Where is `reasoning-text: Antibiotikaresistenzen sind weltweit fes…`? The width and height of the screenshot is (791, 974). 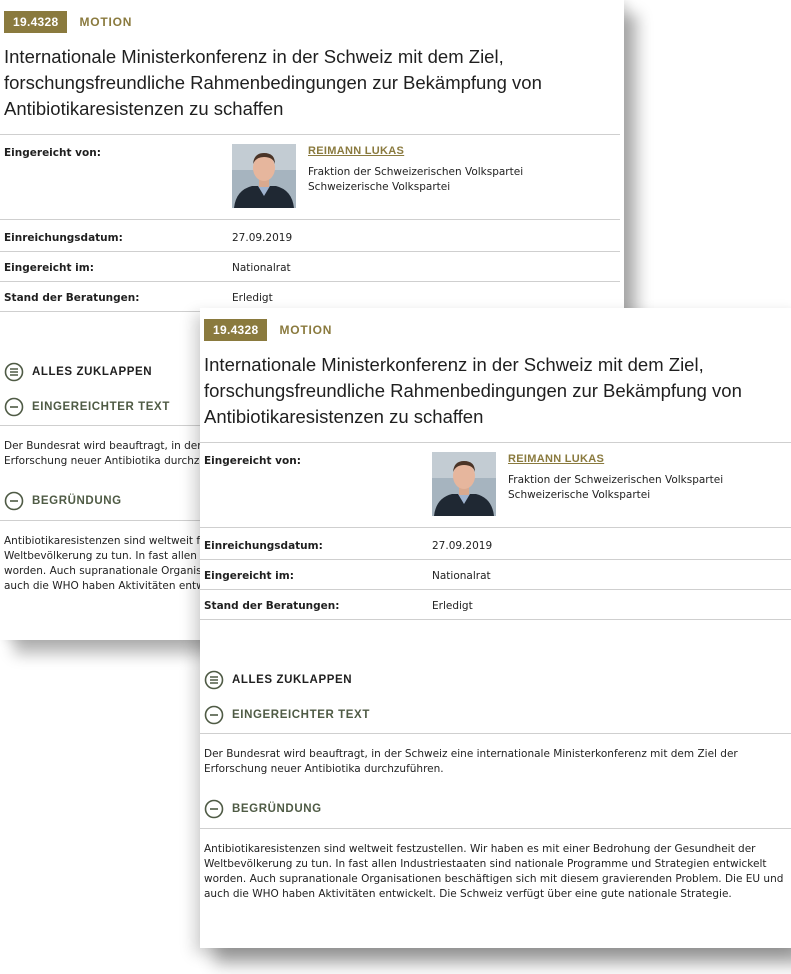
reasoning-text: Antibiotikaresistenzen sind weltweit fes… is located at coordinates (494, 871).